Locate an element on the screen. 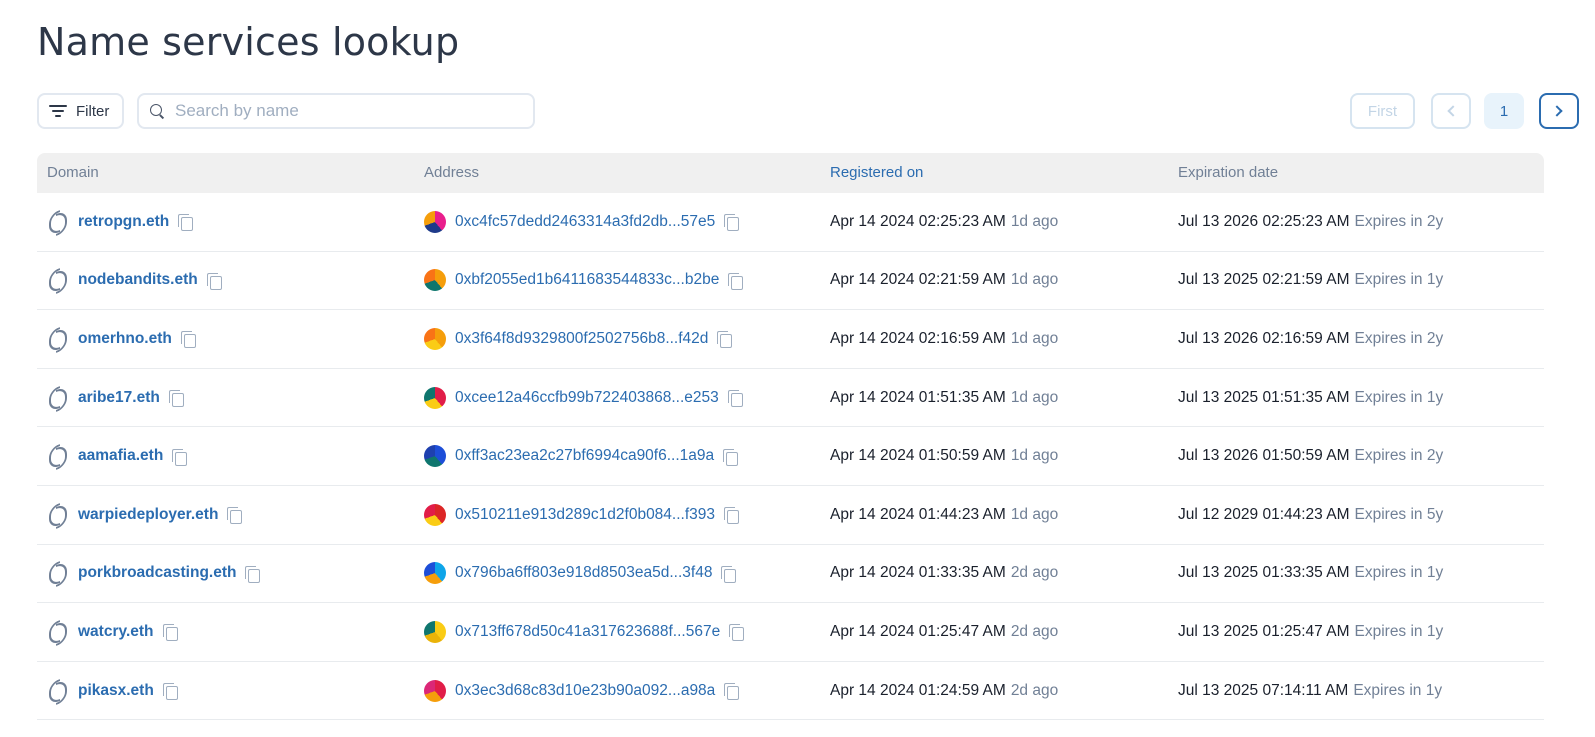 The width and height of the screenshot is (1595, 737). registered-date: Apr 14 2024 01:33:35 AM is located at coordinates (918, 573).